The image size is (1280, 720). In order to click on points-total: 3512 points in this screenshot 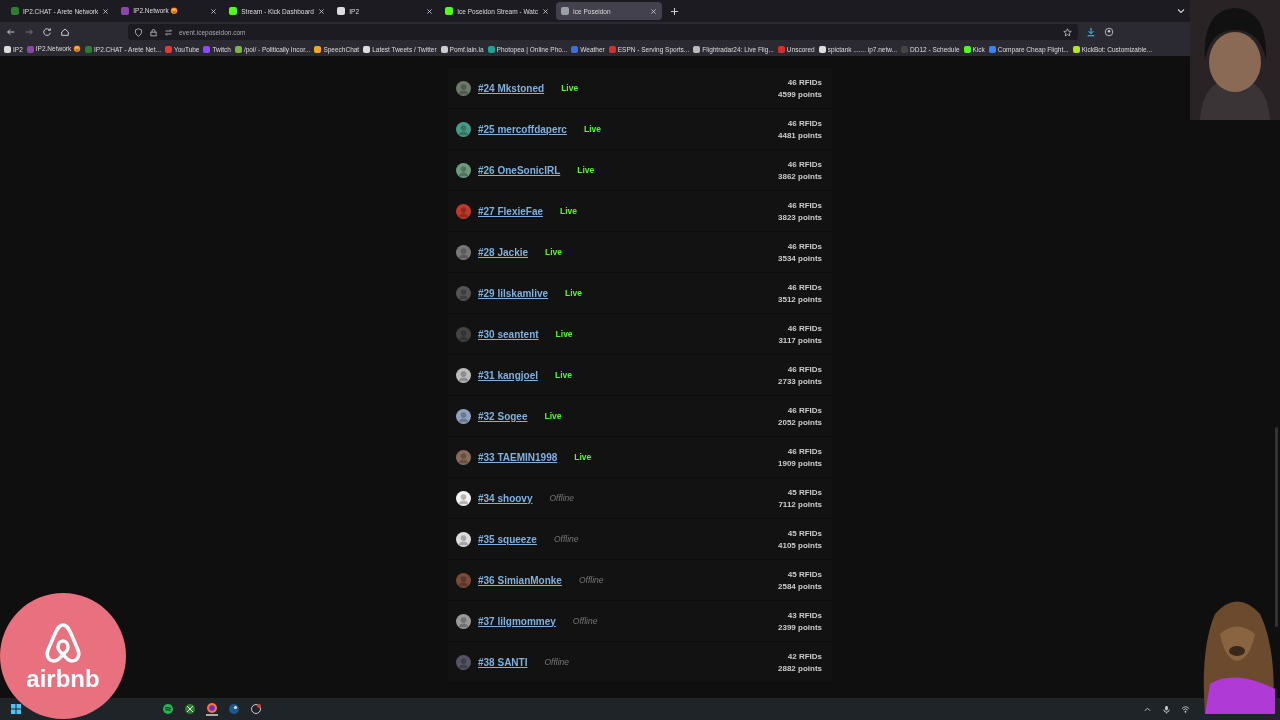, I will do `click(800, 299)`.